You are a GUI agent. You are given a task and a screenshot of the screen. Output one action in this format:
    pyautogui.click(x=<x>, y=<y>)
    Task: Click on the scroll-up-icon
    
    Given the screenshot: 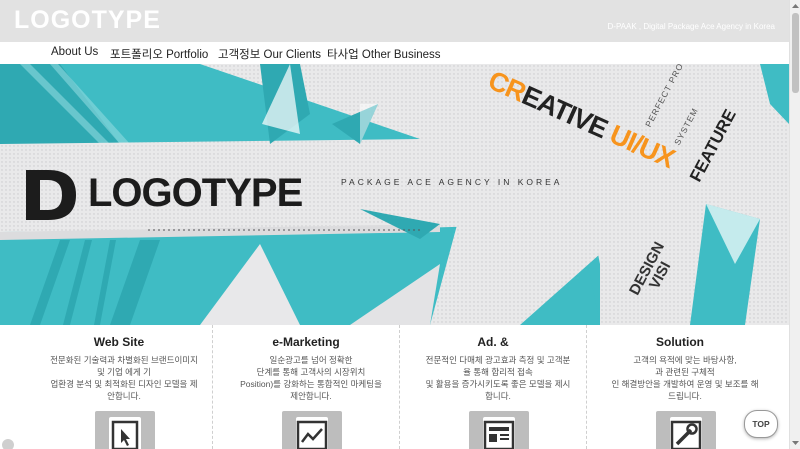 What is the action you would take?
    pyautogui.click(x=795, y=6)
    